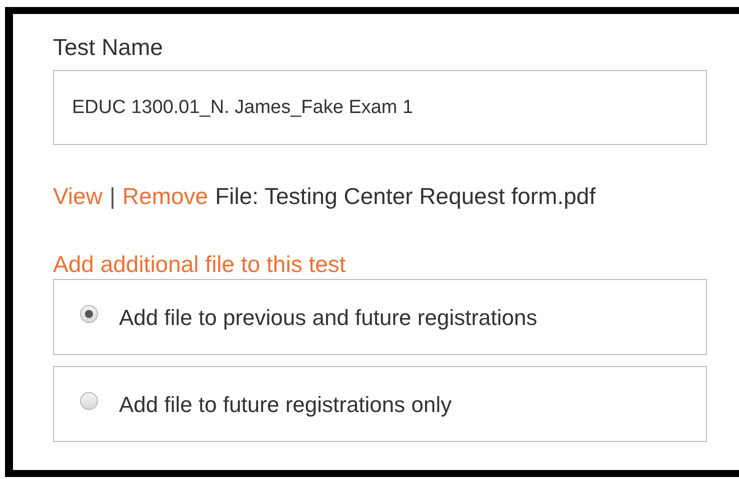  Describe the element at coordinates (328, 318) in the screenshot. I see `option-label: Add file to previous and future registrations` at that location.